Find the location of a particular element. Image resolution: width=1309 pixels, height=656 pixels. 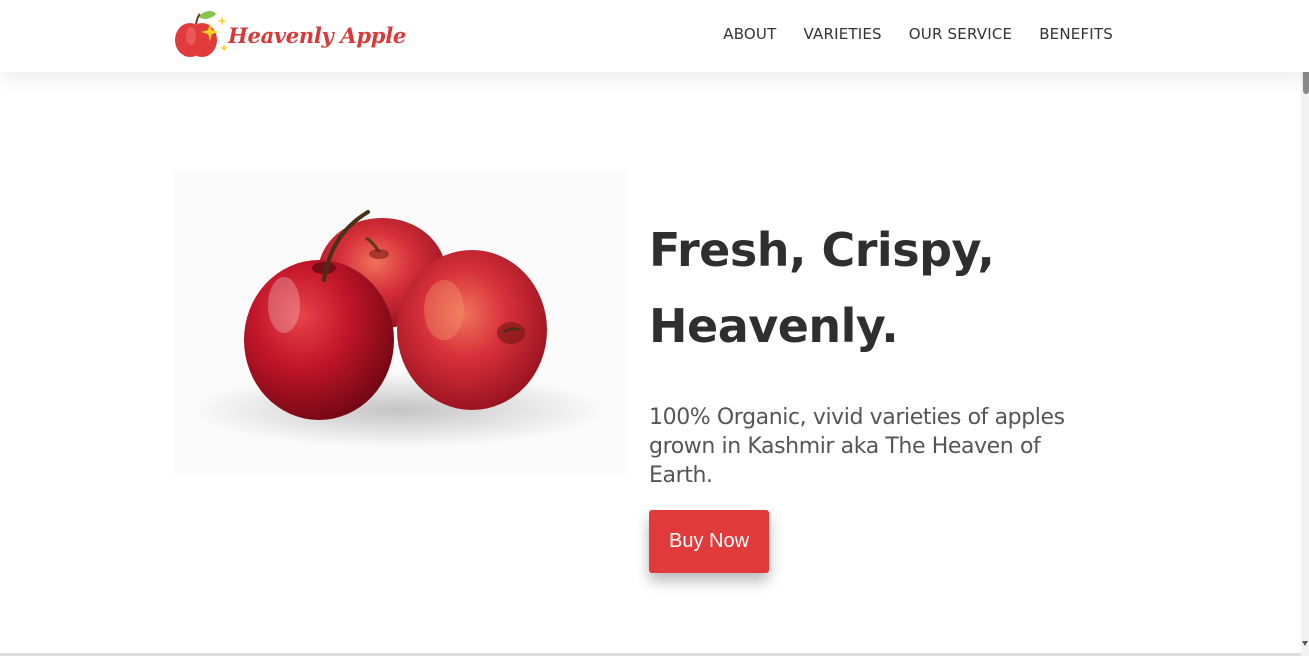

brand-link: Heavenly Apple is located at coordinates (289, 35).